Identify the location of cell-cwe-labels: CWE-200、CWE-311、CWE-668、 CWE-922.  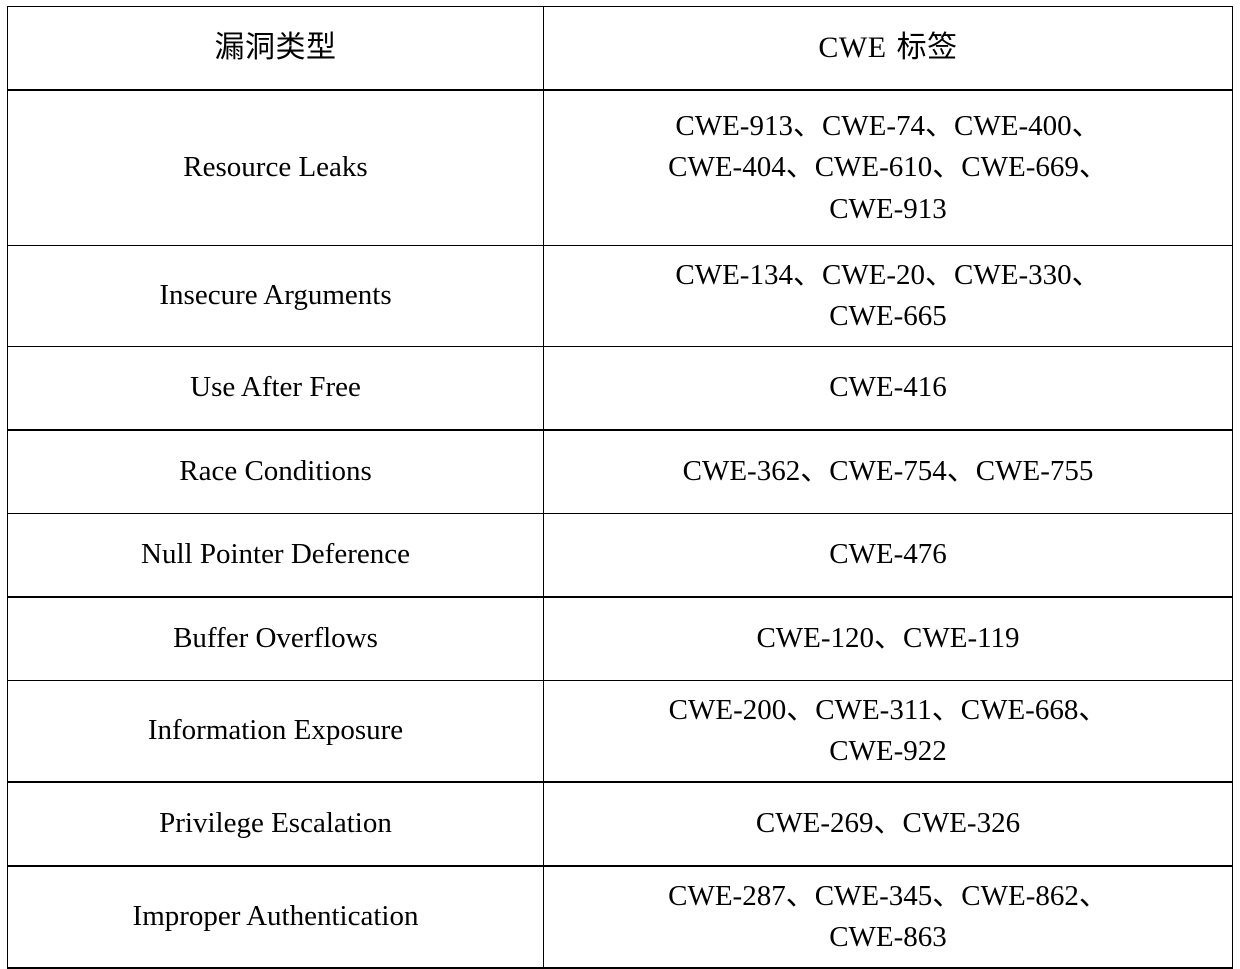
(888, 731).